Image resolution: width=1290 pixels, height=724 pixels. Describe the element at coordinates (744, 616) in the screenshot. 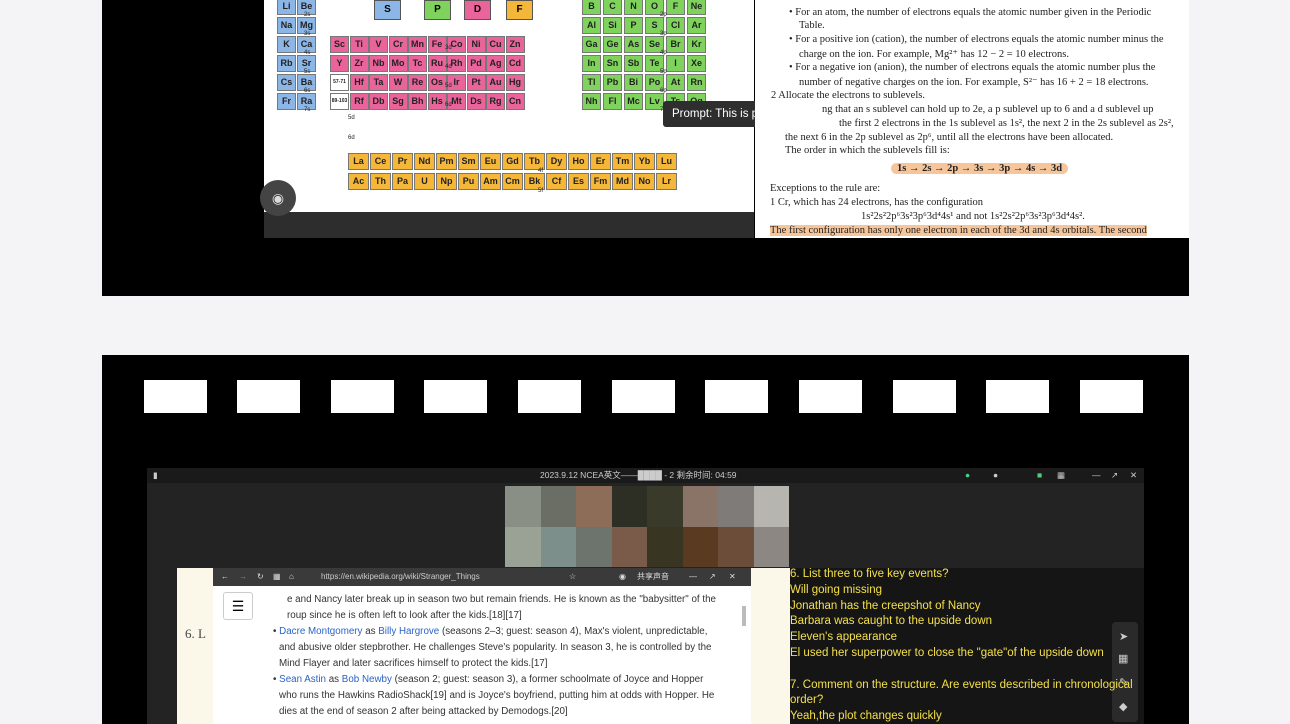

I see `scrollbar` at that location.